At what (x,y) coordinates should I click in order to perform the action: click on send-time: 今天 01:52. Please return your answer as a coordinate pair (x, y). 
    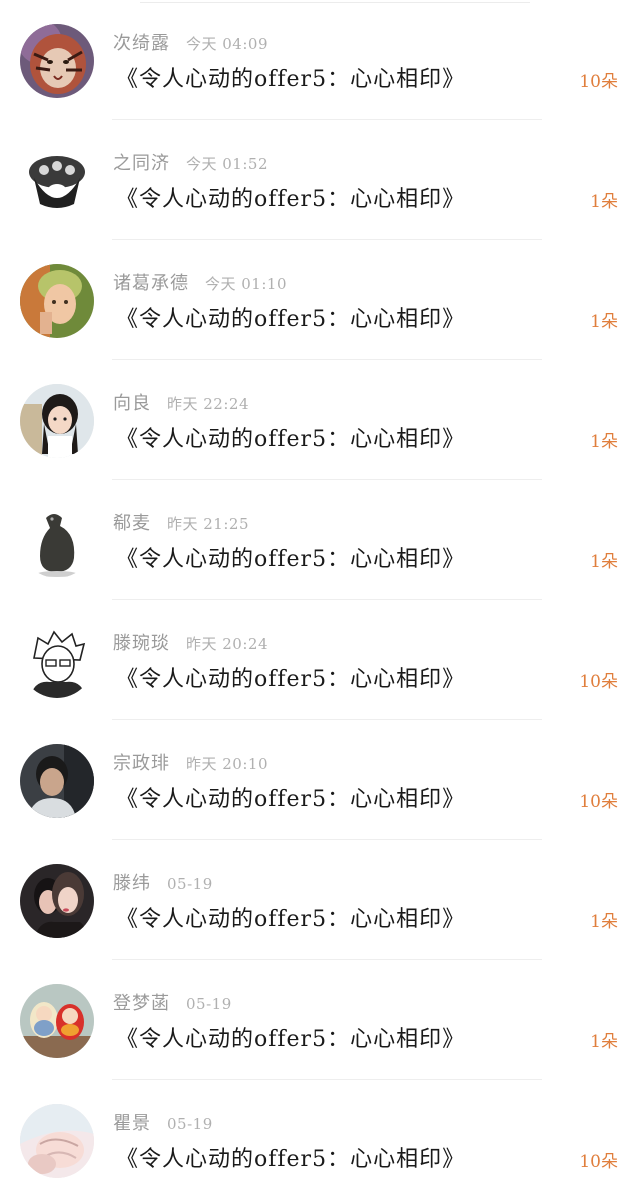
    Looking at the image, I should click on (227, 164).